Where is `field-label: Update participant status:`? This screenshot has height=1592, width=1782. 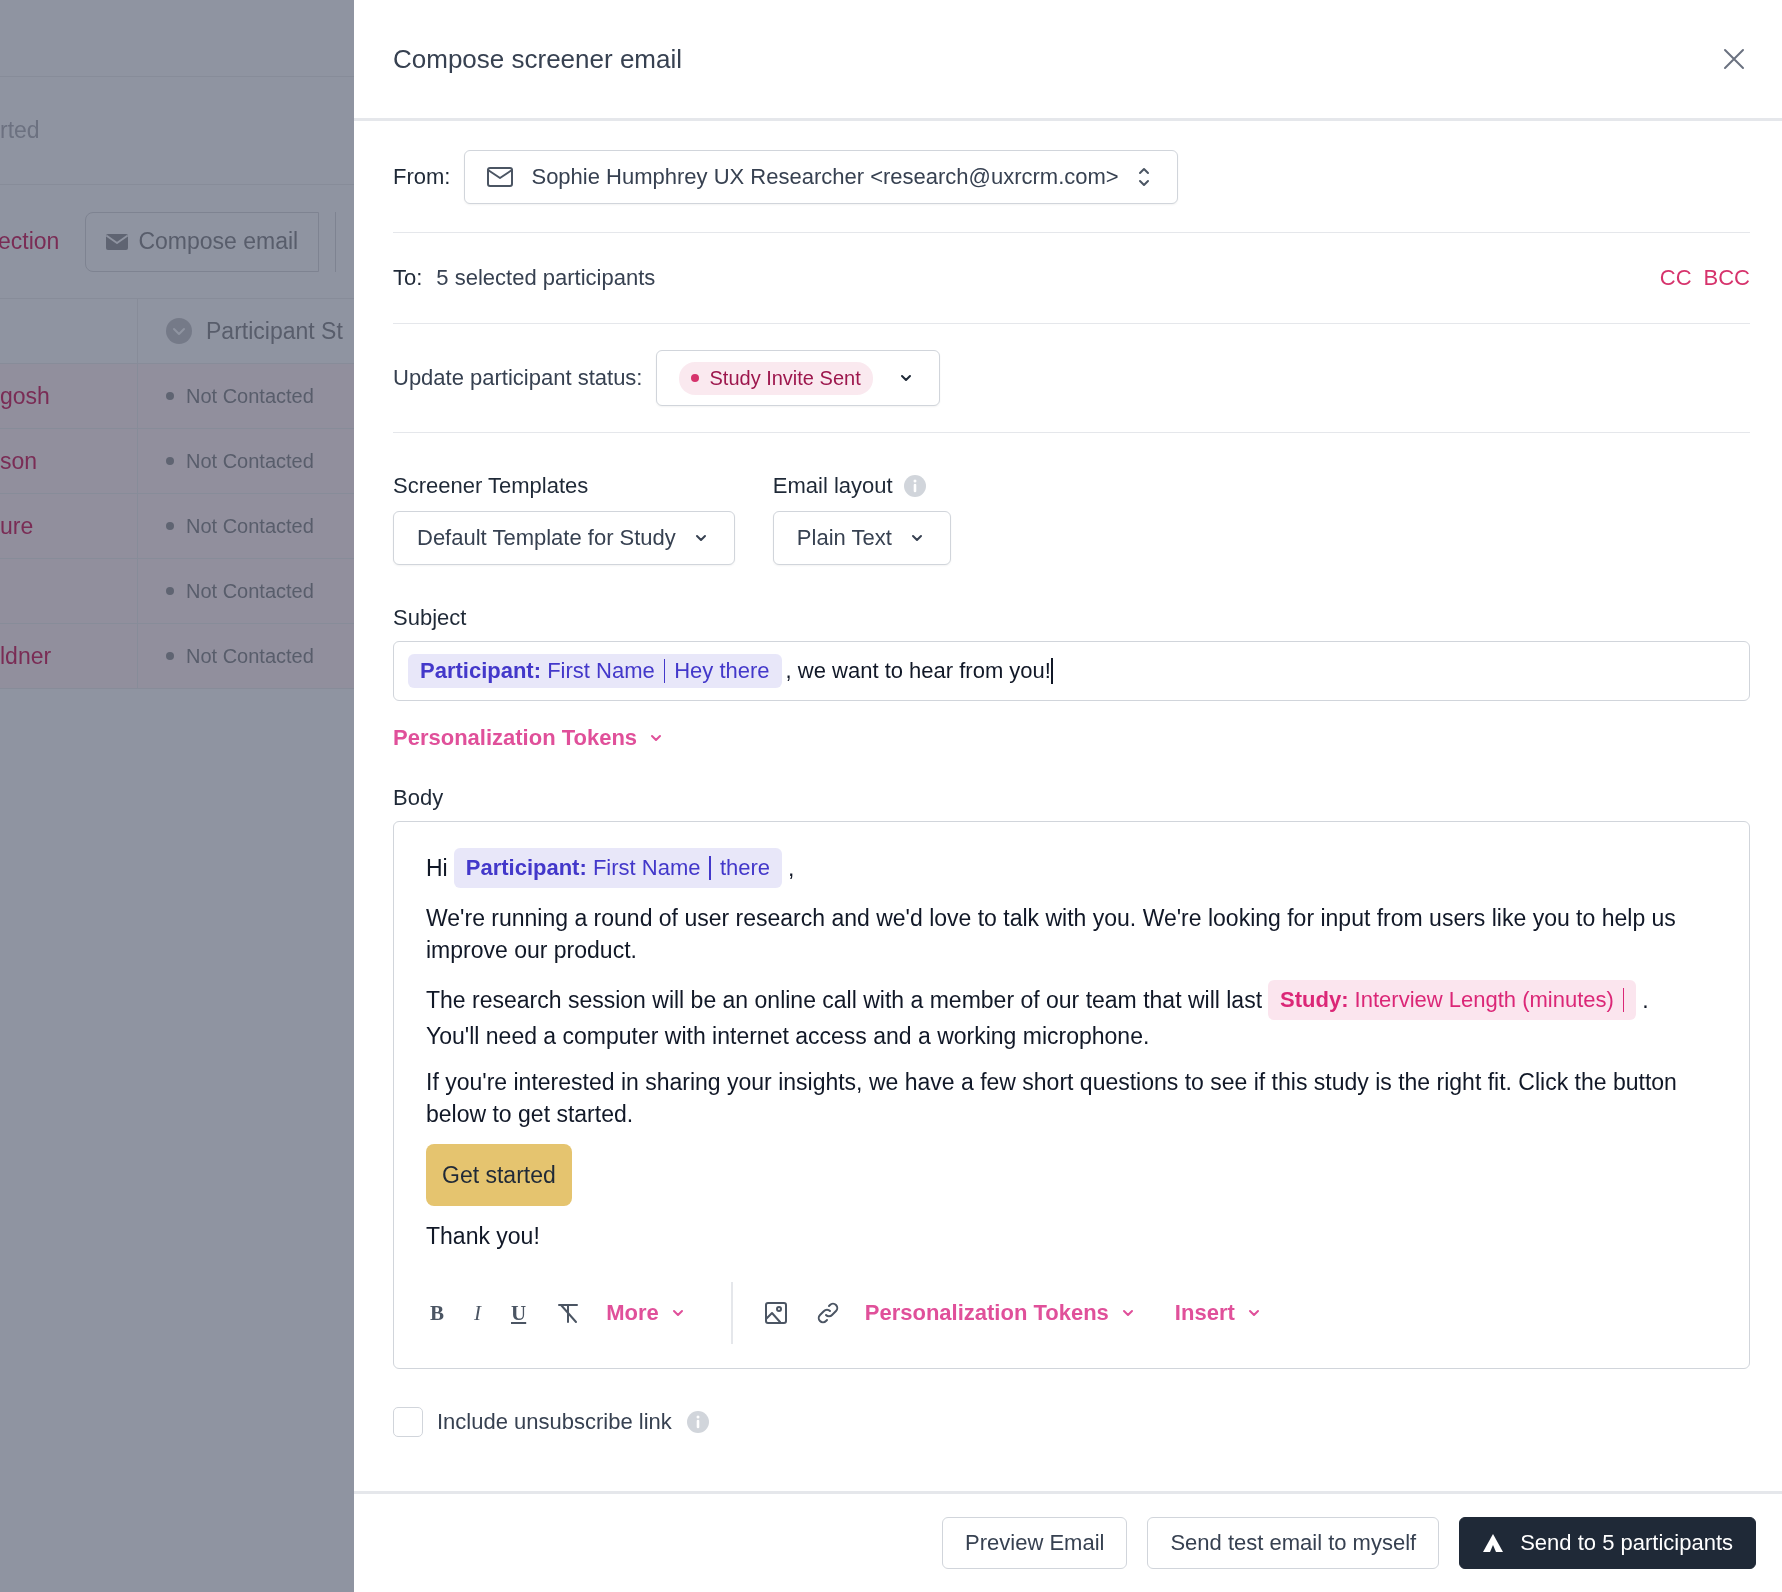
field-label: Update participant status: is located at coordinates (518, 378).